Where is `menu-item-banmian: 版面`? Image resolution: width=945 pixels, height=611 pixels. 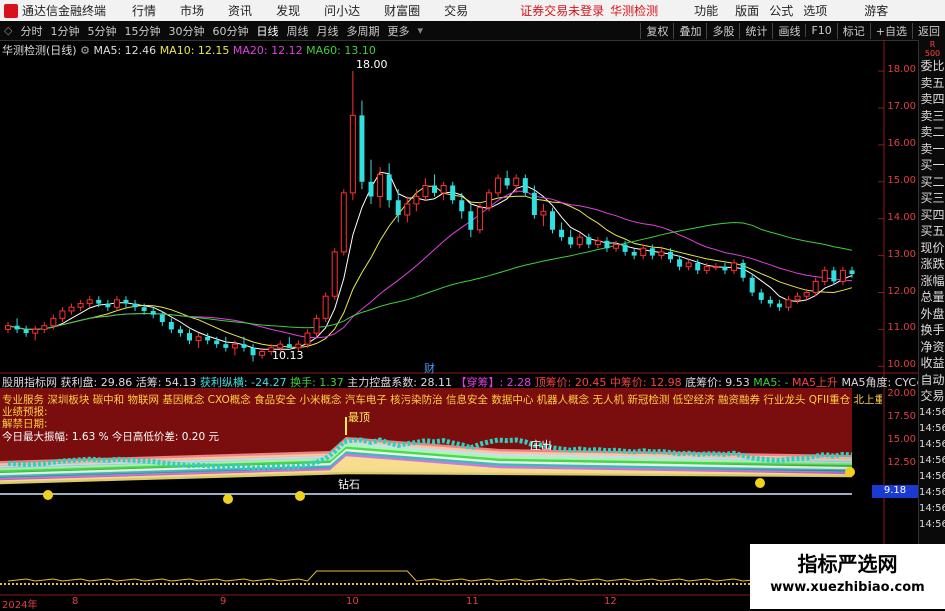 menu-item-banmian: 版面 is located at coordinates (747, 10).